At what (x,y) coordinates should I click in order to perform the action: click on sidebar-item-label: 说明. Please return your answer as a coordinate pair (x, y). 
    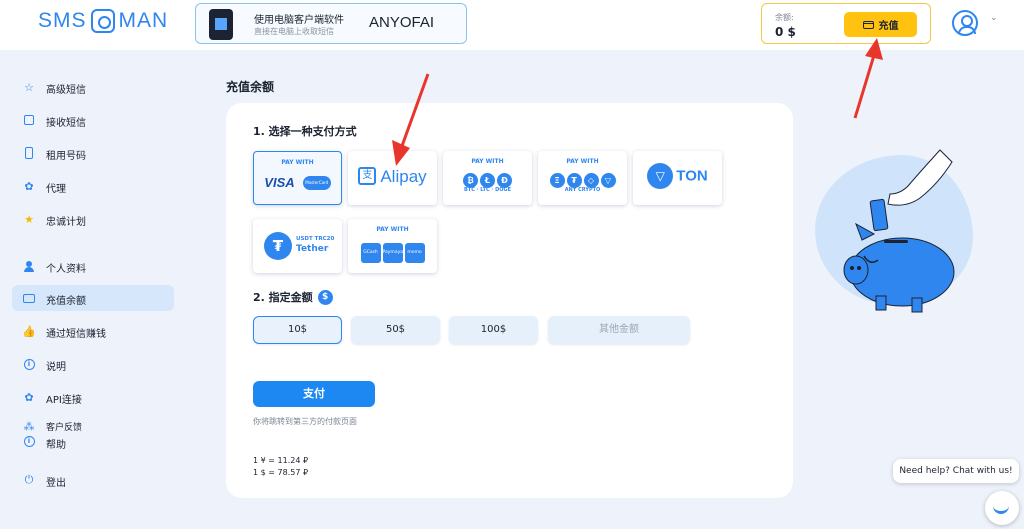
    Looking at the image, I should click on (56, 367).